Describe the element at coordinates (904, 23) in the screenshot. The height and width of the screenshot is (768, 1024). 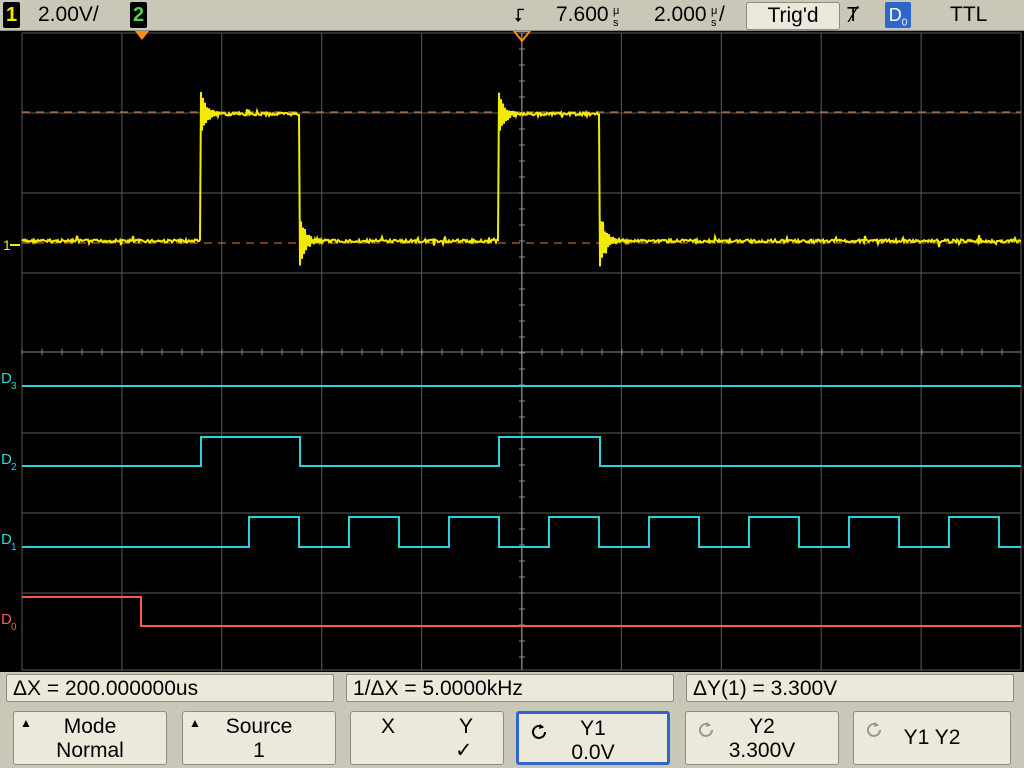
I see `trigger-source-sub: 0` at that location.